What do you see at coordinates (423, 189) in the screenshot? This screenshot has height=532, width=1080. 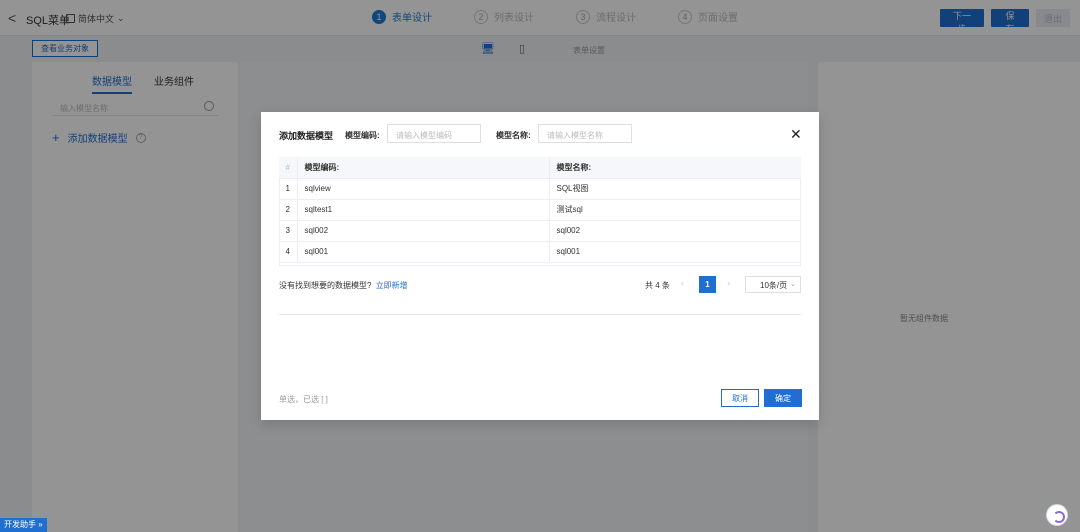 I see `row-code: sqlview` at bounding box center [423, 189].